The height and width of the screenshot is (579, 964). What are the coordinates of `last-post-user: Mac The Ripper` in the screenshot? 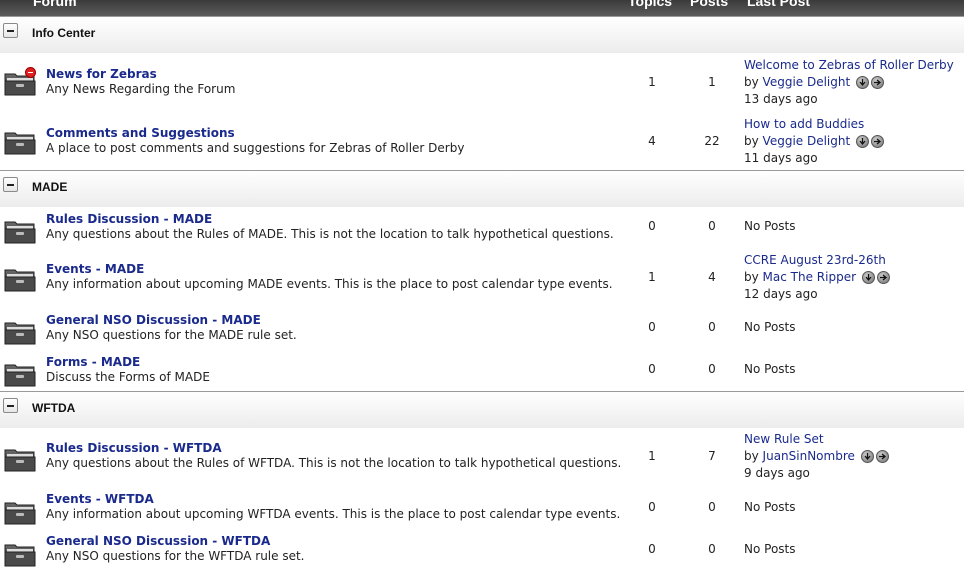 It's located at (809, 277).